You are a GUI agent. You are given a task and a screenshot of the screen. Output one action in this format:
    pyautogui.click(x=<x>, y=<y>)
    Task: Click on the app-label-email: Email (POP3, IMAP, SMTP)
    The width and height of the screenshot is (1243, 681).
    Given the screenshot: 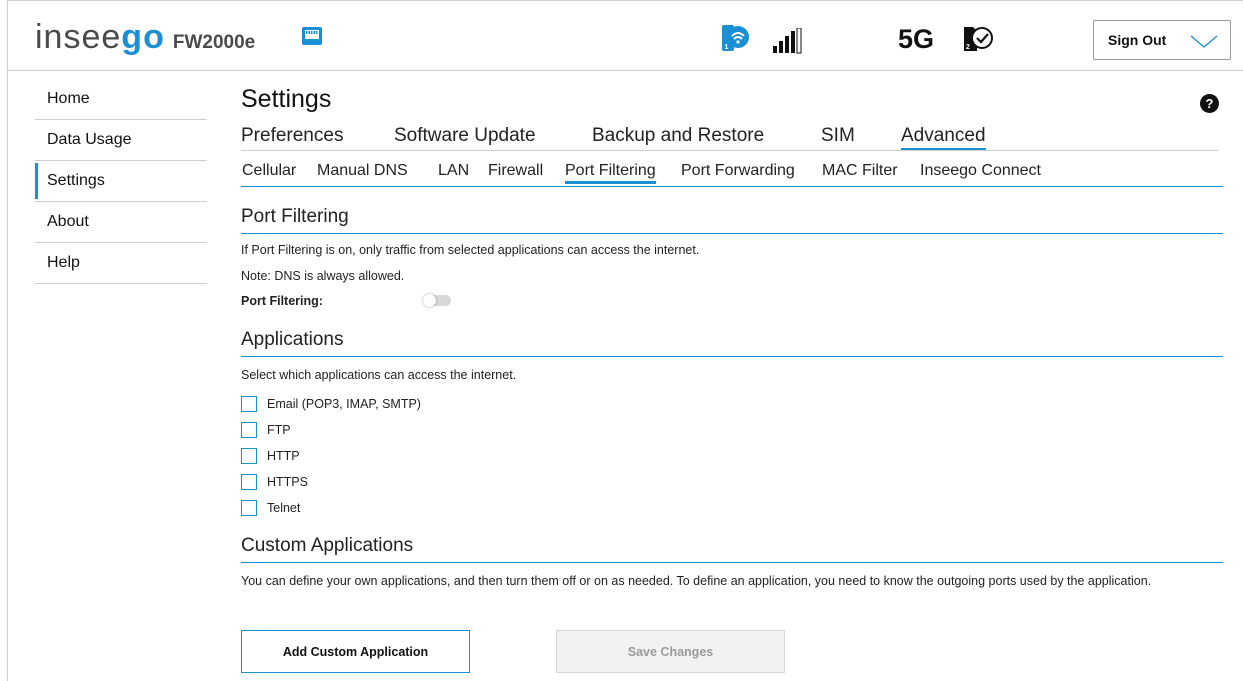 What is the action you would take?
    pyautogui.click(x=344, y=404)
    